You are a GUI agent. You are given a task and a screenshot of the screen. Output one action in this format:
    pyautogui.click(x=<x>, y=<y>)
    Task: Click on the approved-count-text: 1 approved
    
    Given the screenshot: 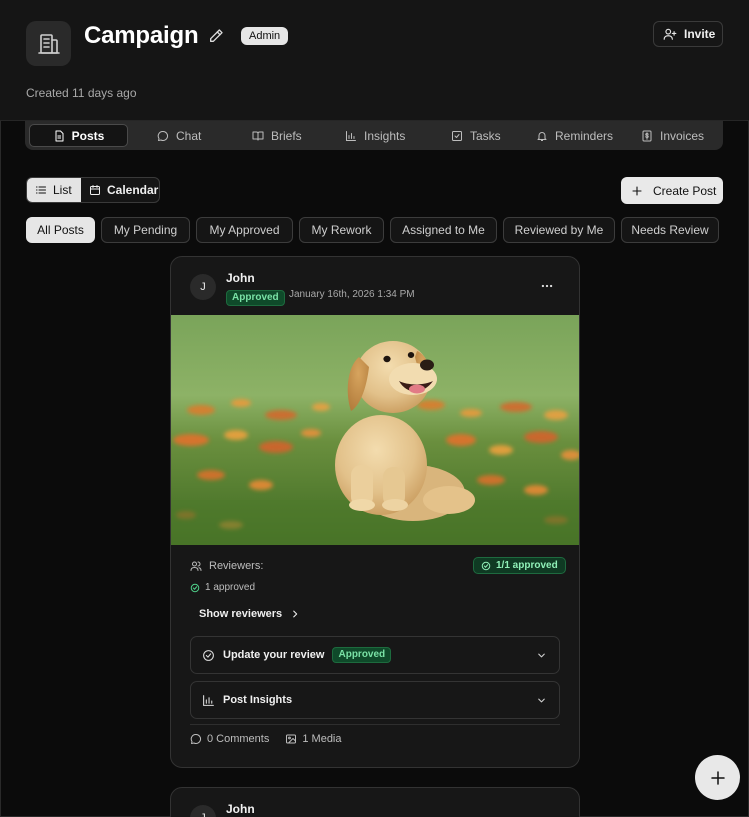 What is the action you would take?
    pyautogui.click(x=230, y=587)
    